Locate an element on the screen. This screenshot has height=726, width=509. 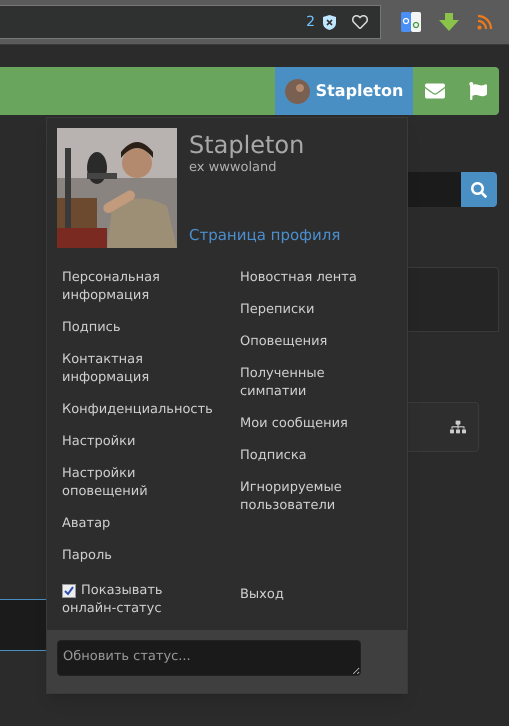
heart-icon is located at coordinates (360, 22).